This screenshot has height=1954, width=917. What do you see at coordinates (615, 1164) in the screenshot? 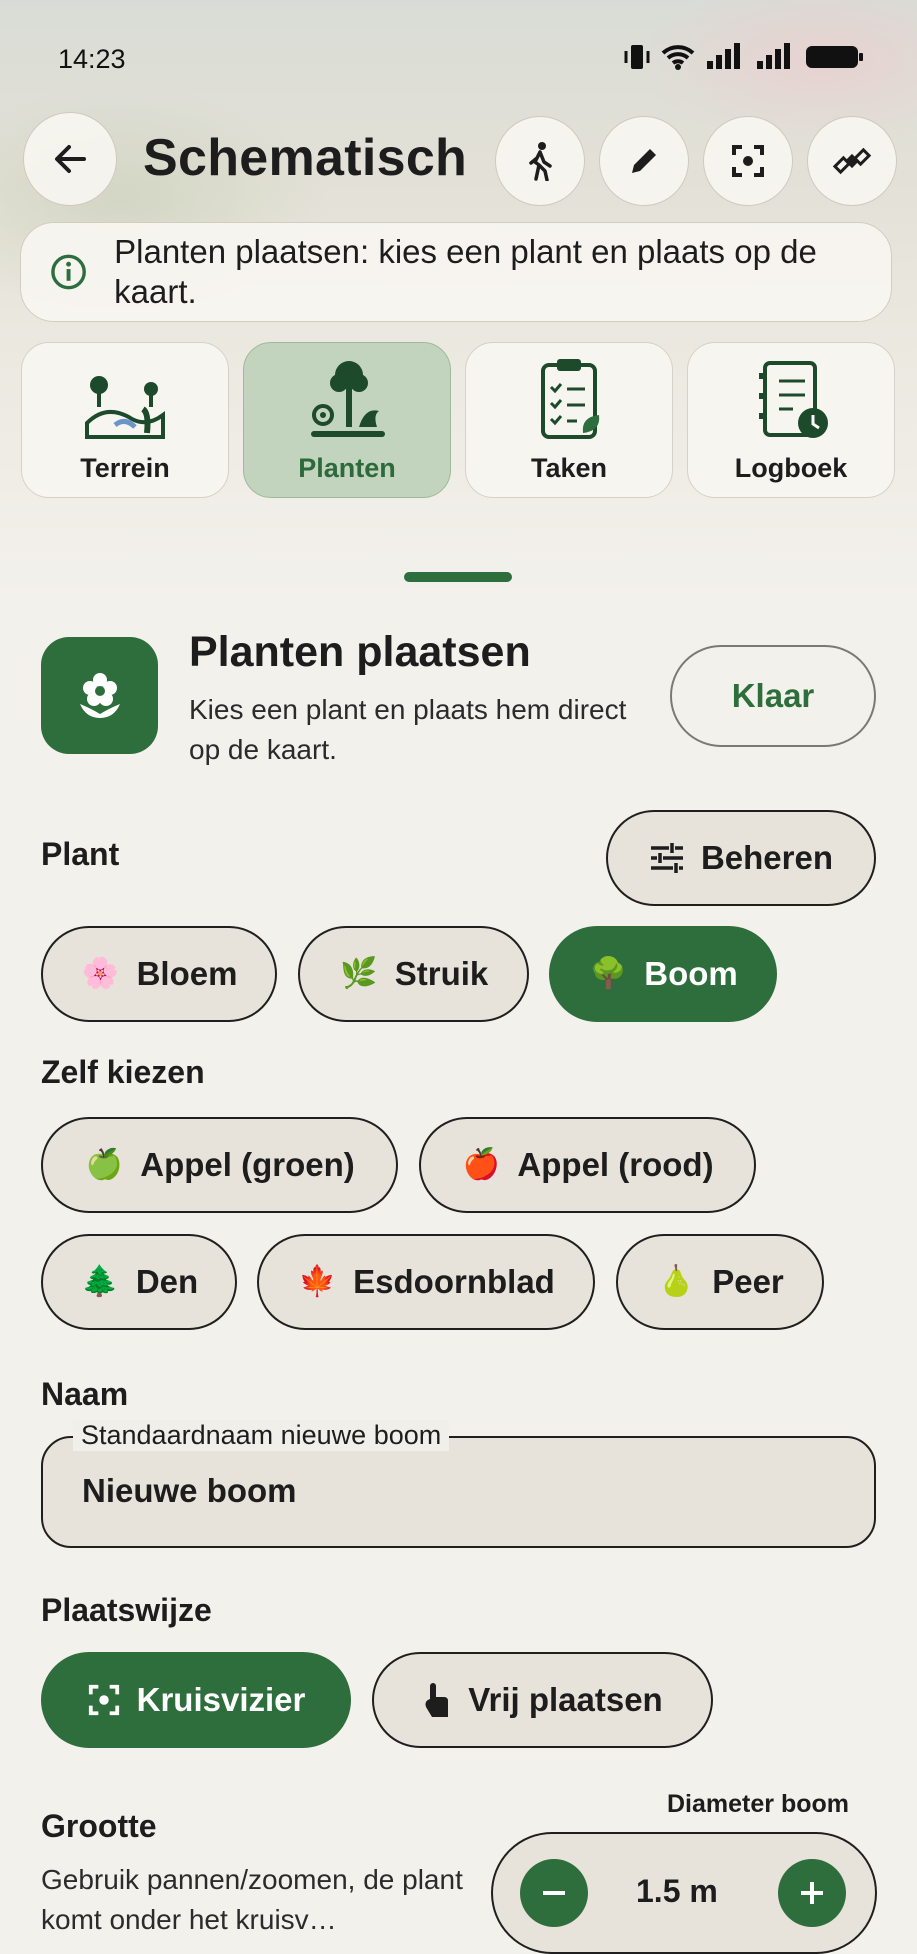
I see `custom-plant-label: Appel (rood)` at bounding box center [615, 1164].